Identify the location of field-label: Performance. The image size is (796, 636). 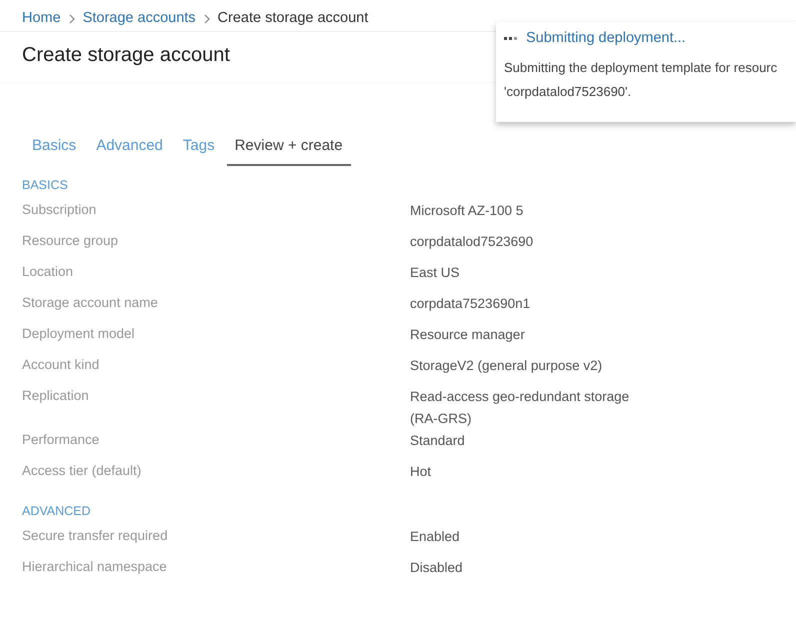
(60, 439).